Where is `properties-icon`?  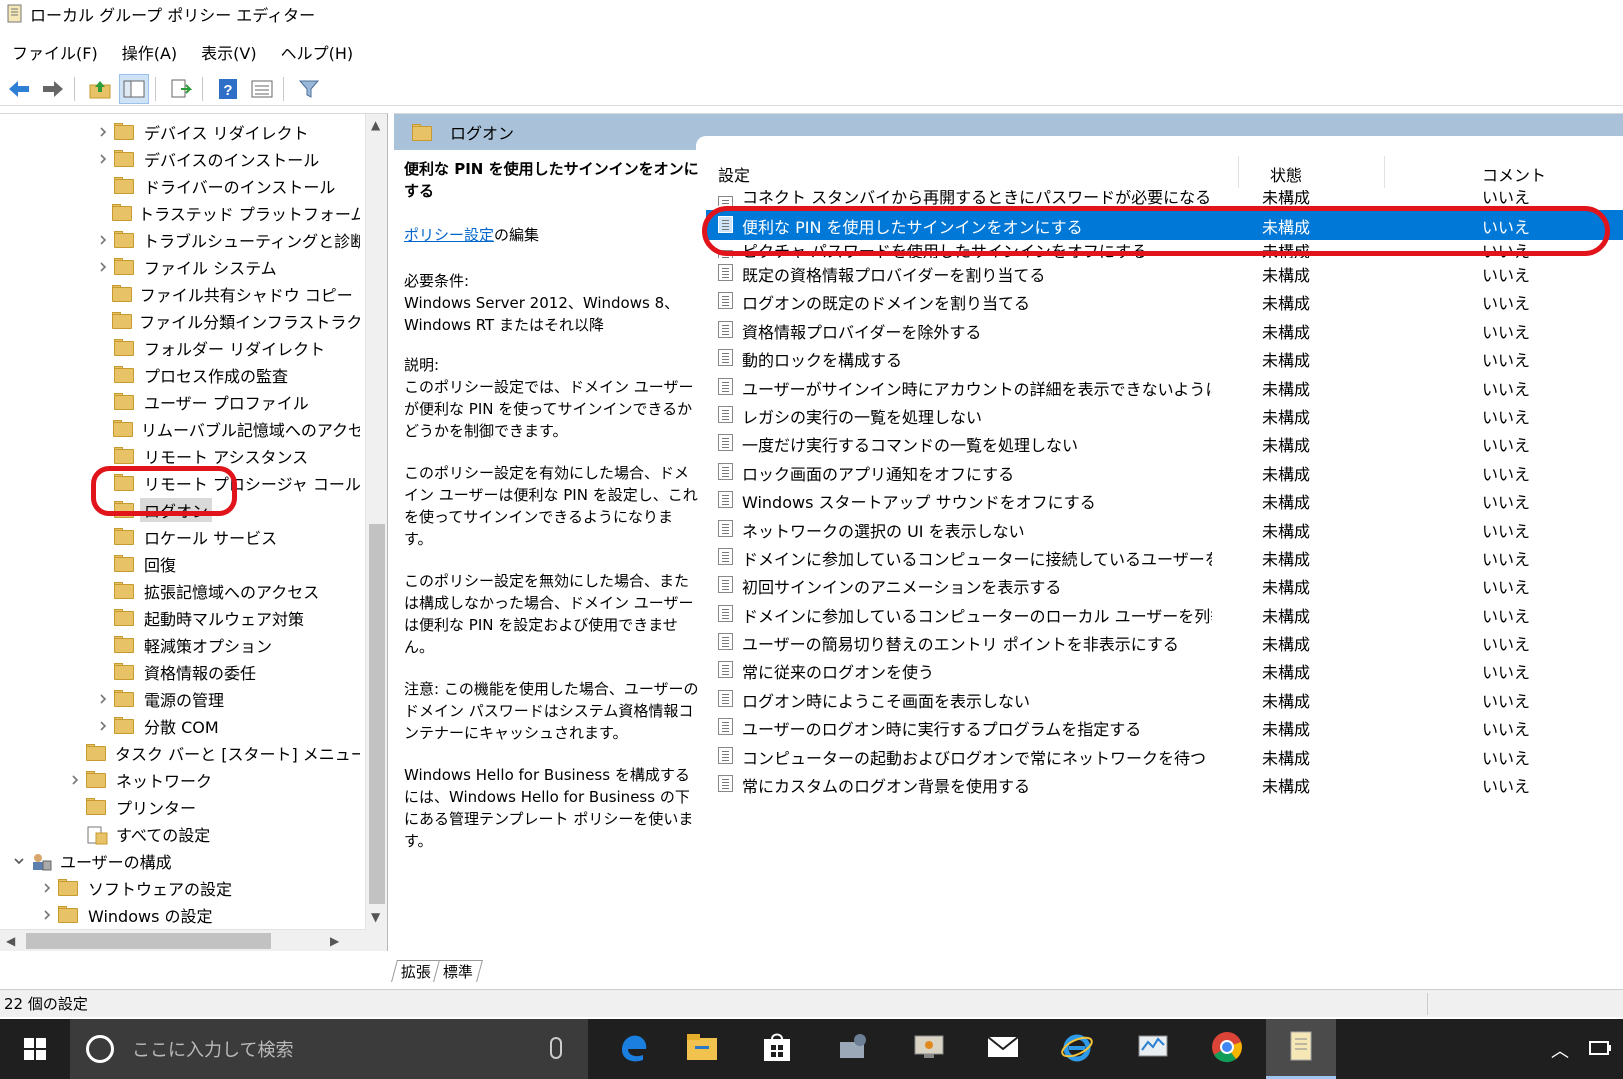 properties-icon is located at coordinates (262, 89).